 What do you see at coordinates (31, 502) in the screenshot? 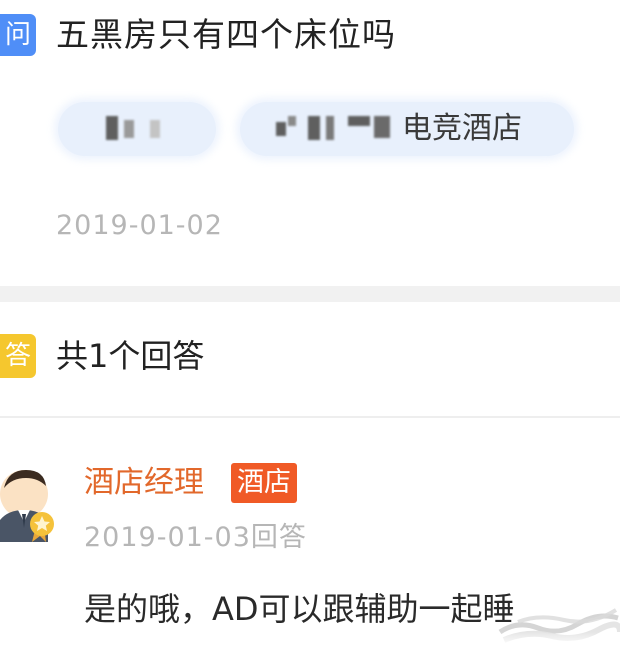
I see `manager-avatar-icon` at bounding box center [31, 502].